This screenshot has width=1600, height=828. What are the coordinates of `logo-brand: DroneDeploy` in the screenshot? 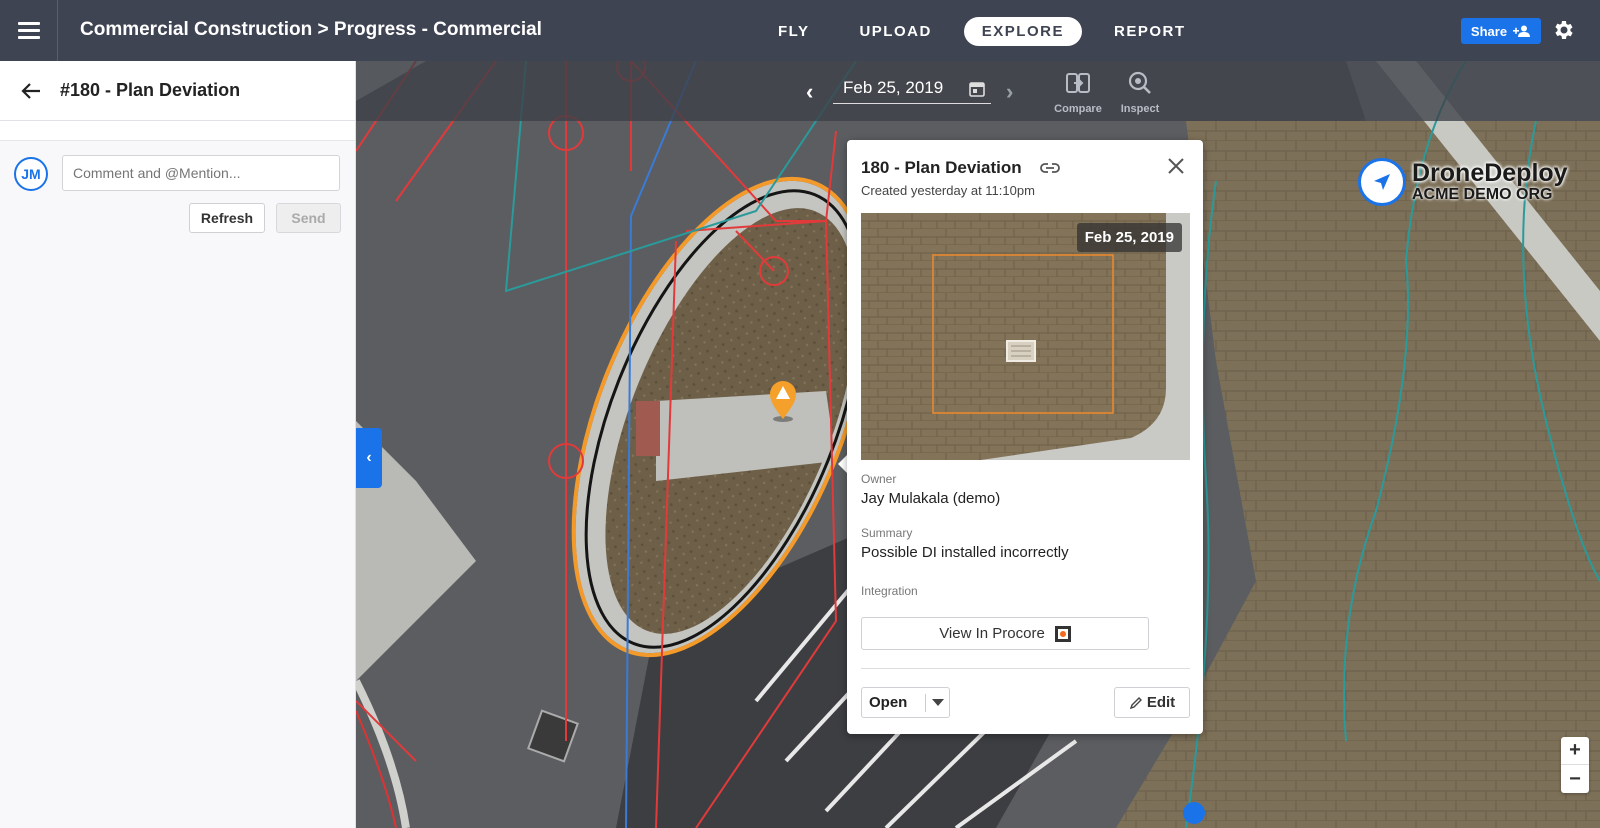 It's located at (1490, 173).